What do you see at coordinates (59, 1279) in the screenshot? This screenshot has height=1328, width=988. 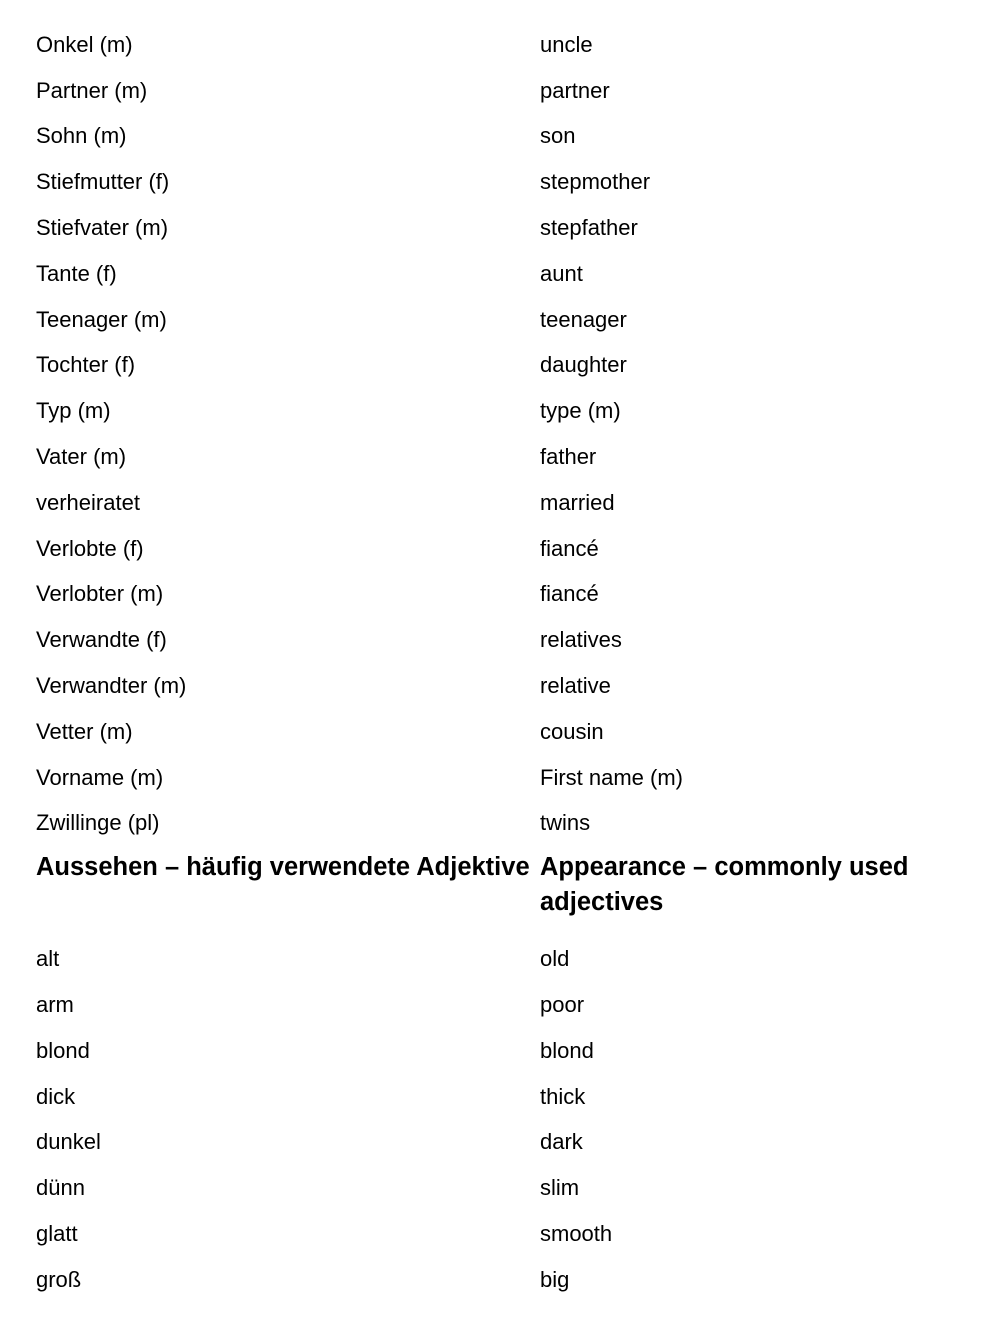 I see `german-term: groß` at bounding box center [59, 1279].